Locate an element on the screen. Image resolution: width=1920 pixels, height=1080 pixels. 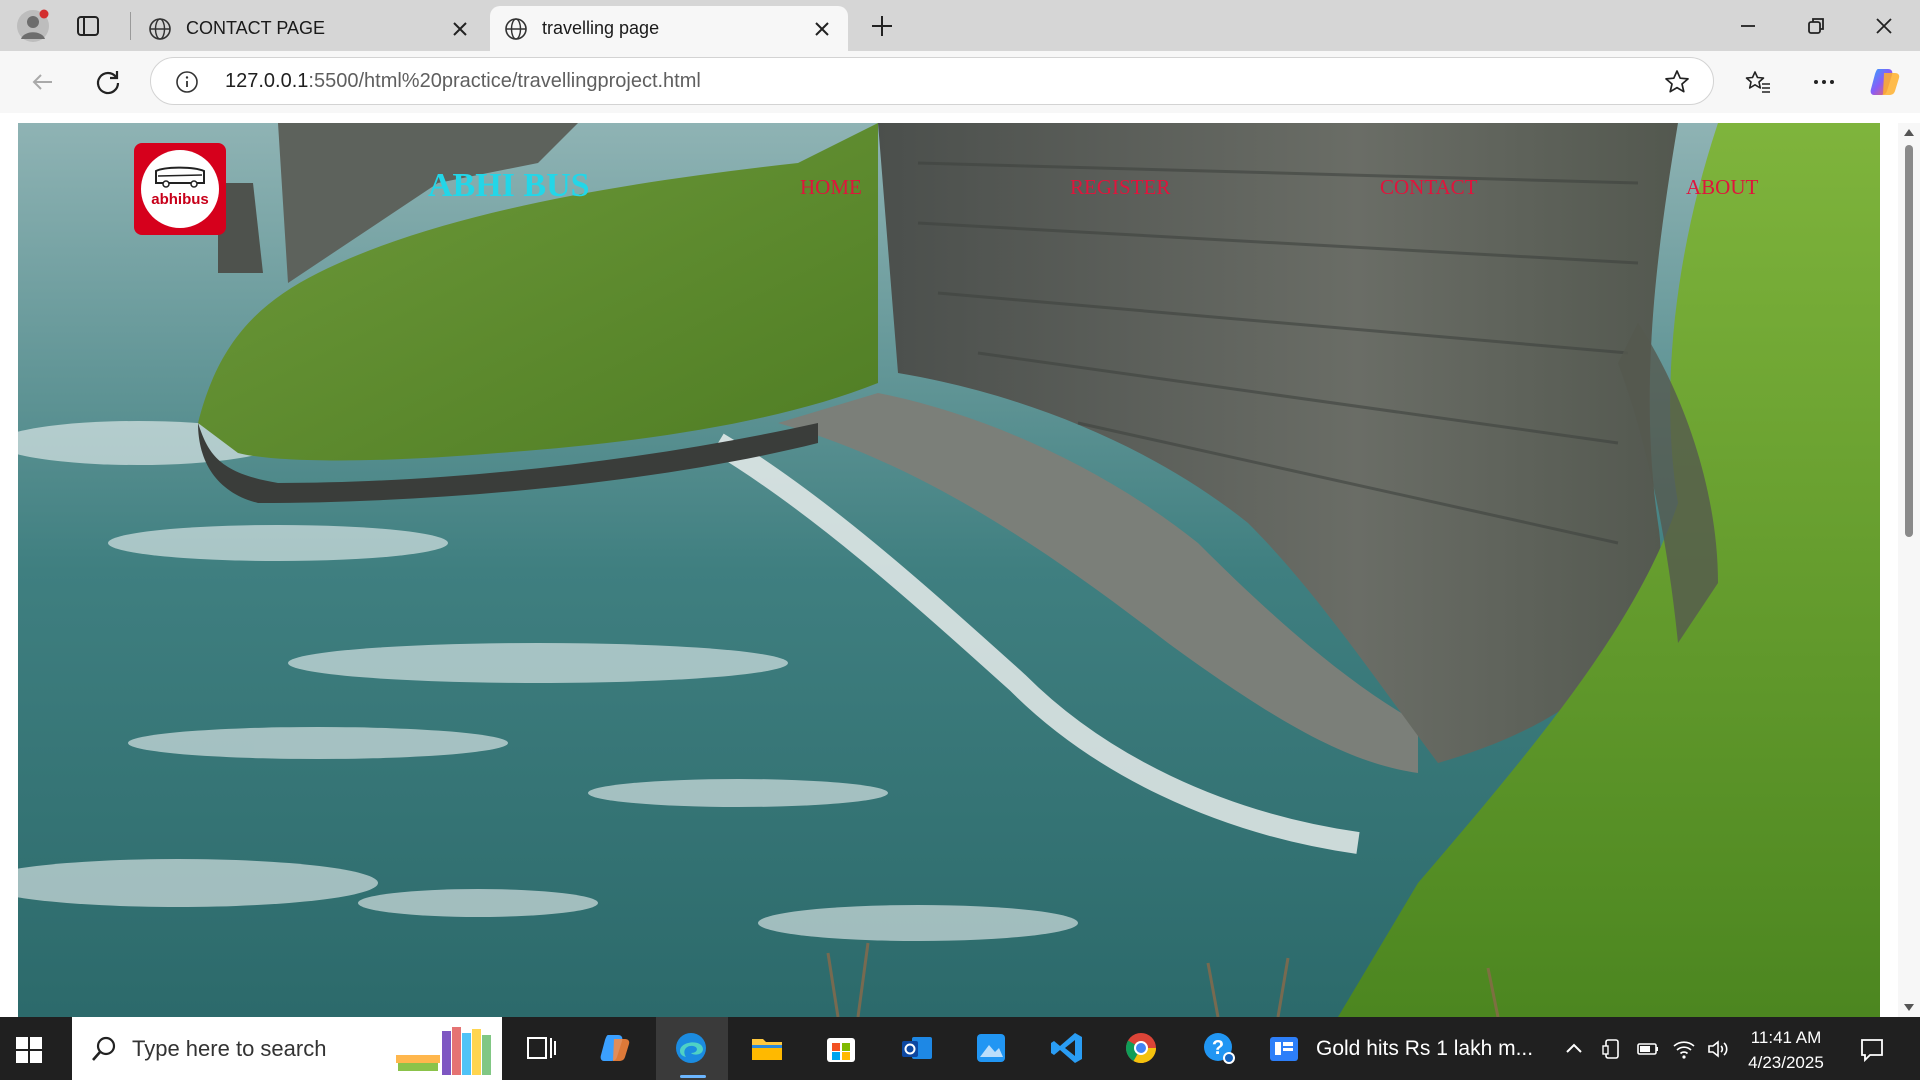
more-options-icon is located at coordinates (1824, 82).